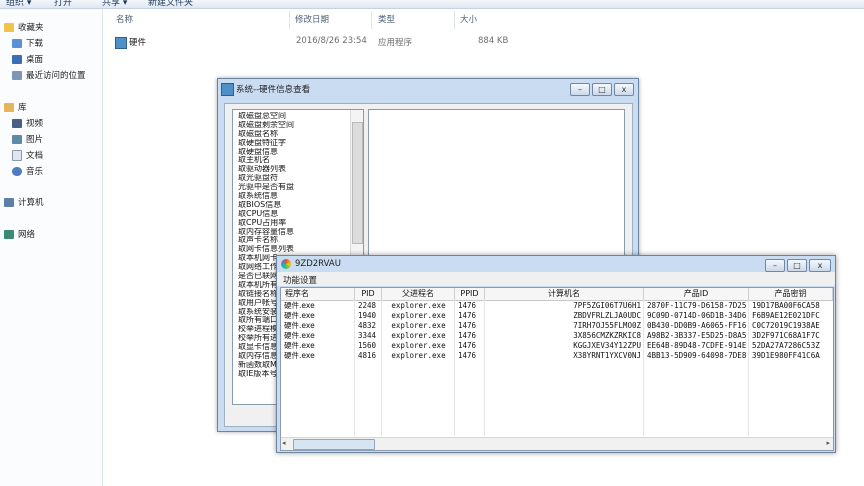 The image size is (864, 486). Describe the element at coordinates (293, 116) in the screenshot. I see `function-item: 取磁盘总空间` at that location.